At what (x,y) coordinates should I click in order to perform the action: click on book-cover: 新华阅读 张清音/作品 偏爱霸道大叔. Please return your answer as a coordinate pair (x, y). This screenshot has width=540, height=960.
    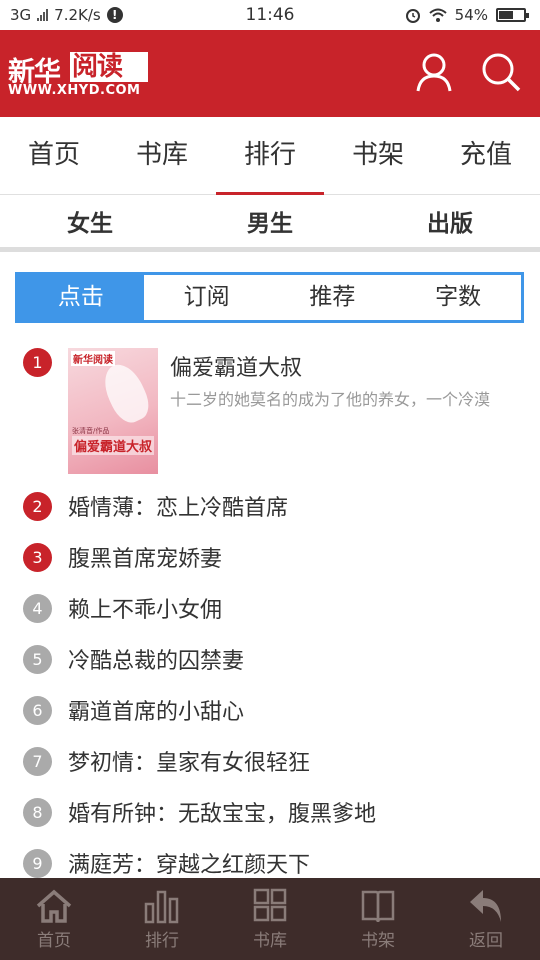
    Looking at the image, I should click on (113, 411).